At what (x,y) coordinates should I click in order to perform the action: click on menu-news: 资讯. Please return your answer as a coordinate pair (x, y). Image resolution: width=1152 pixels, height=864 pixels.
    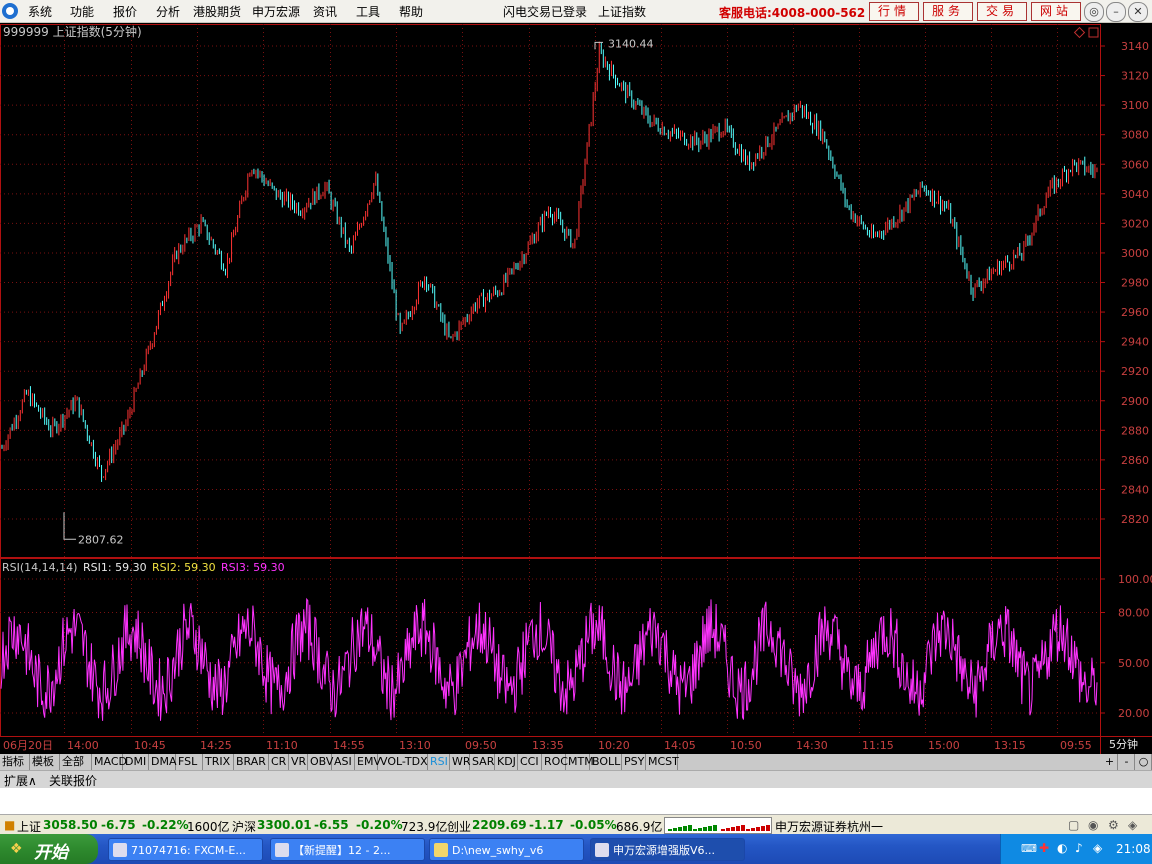
    Looking at the image, I should click on (325, 11).